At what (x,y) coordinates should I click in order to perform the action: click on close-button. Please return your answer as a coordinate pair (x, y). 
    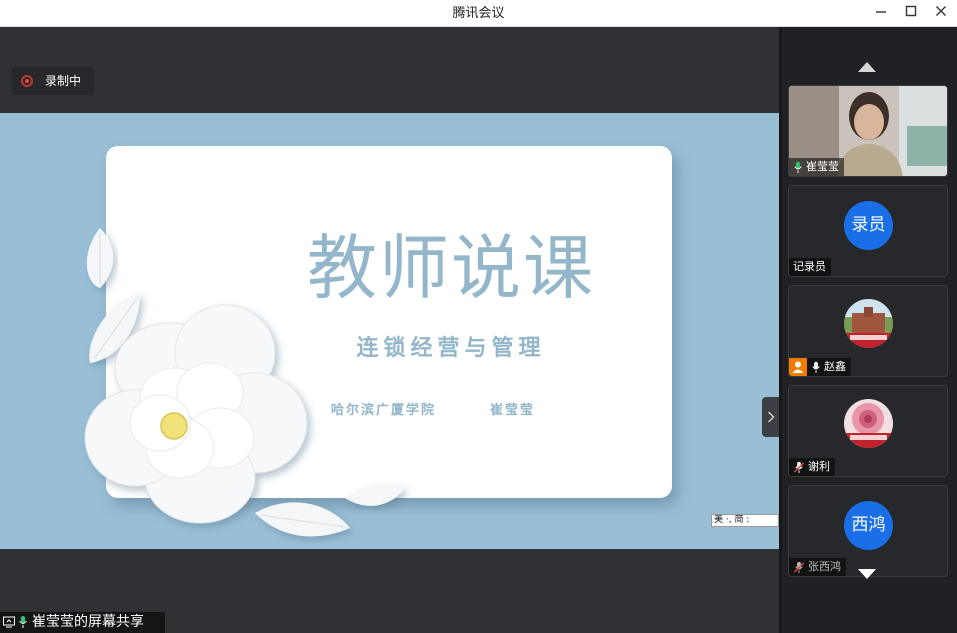
    Looking at the image, I should click on (941, 13).